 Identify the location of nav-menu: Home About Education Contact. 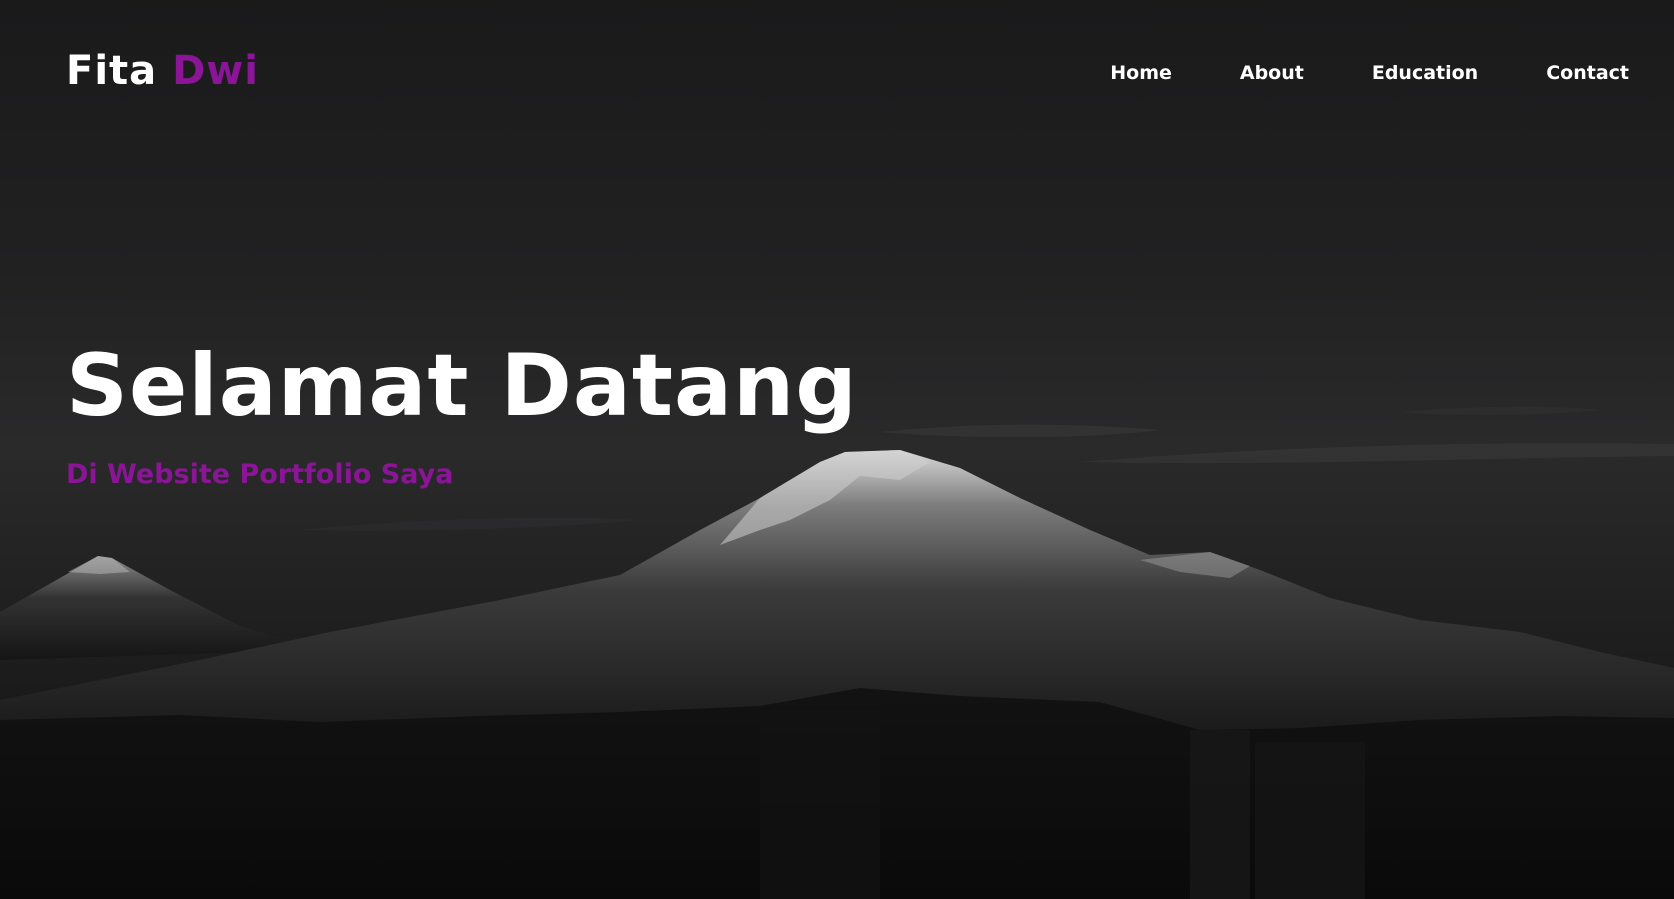
(1335, 73).